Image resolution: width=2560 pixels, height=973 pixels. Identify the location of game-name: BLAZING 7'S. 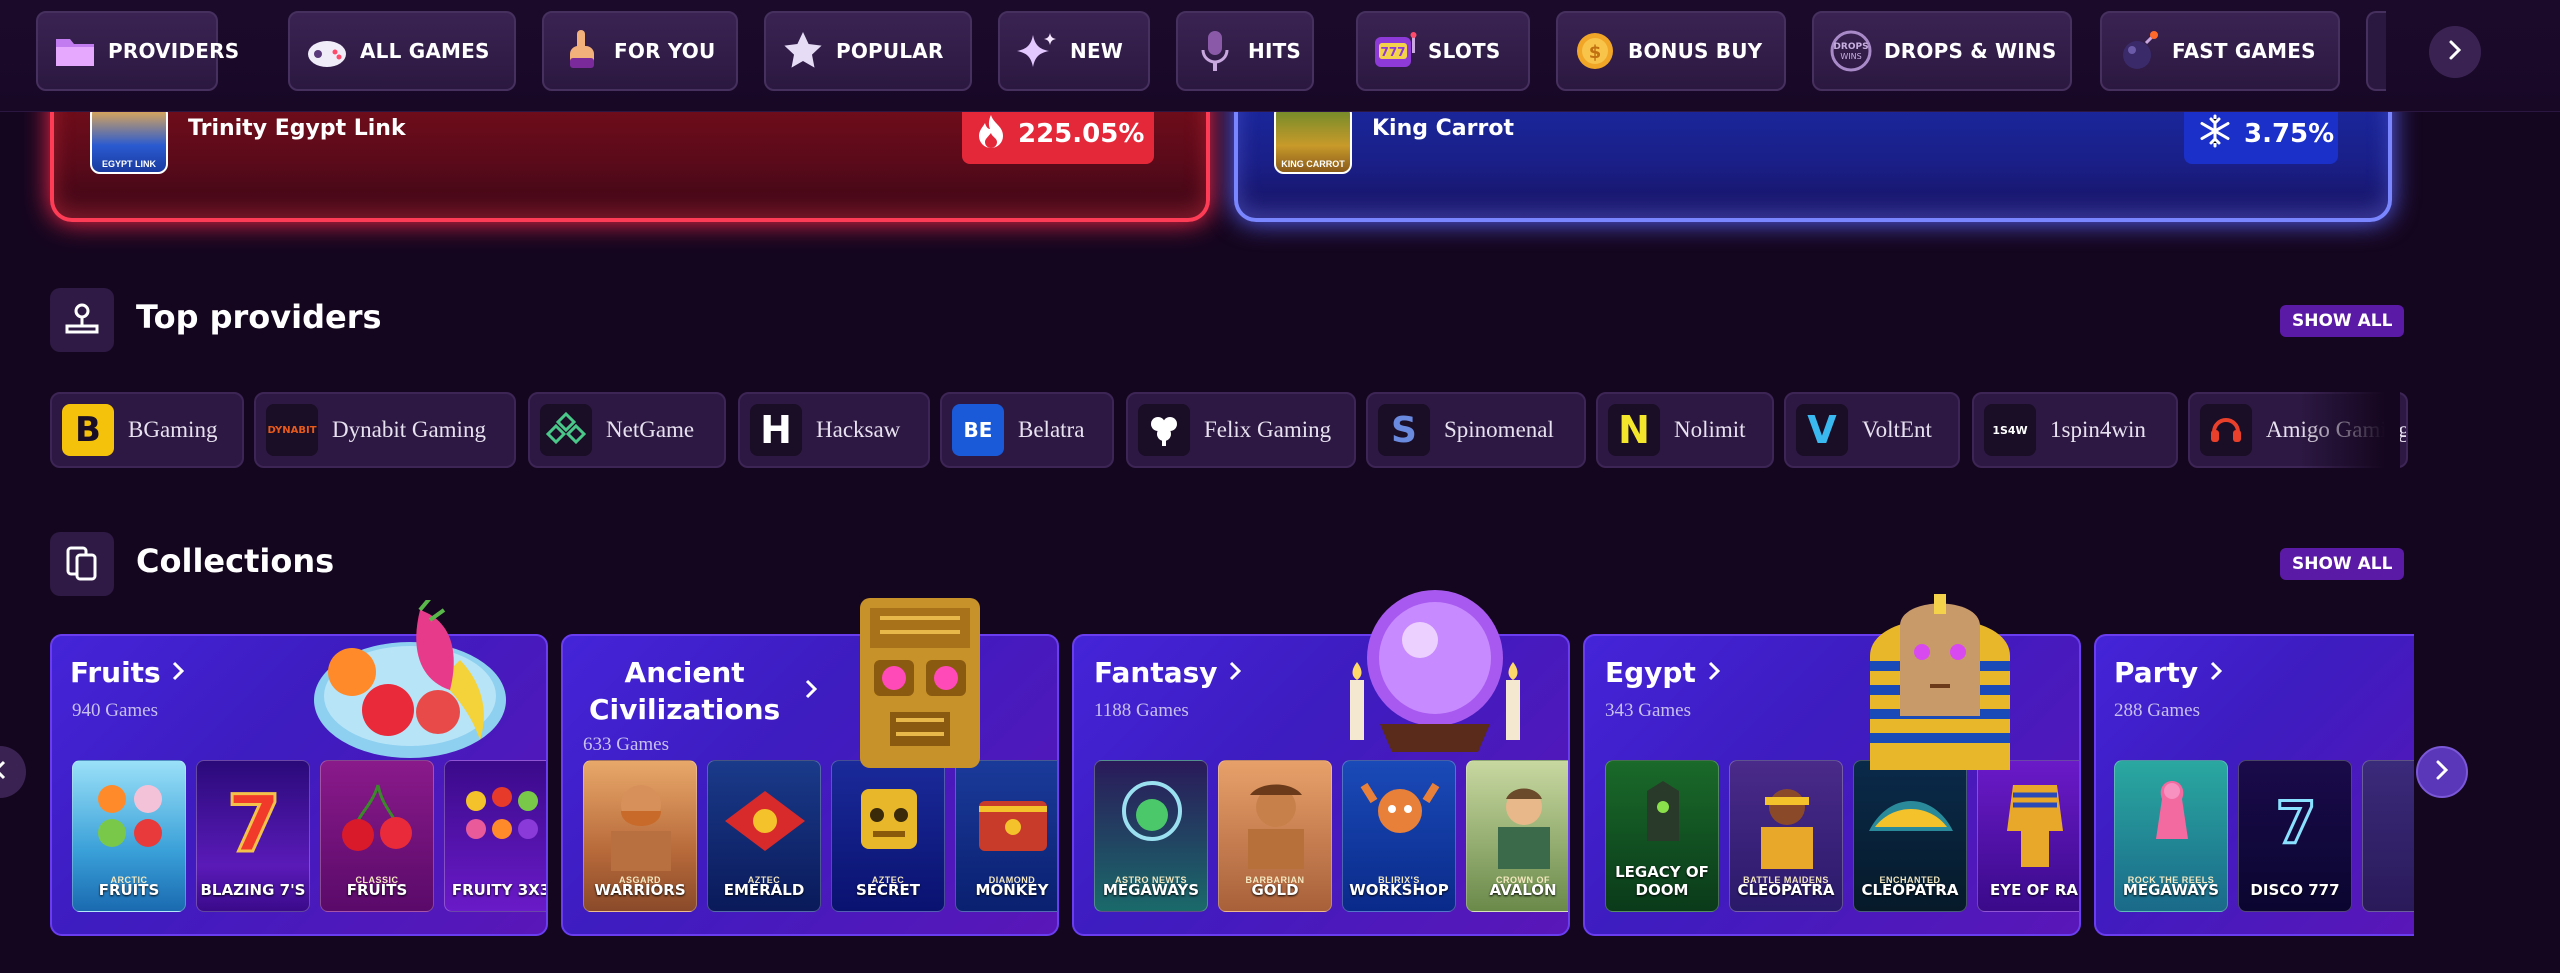
(253, 890).